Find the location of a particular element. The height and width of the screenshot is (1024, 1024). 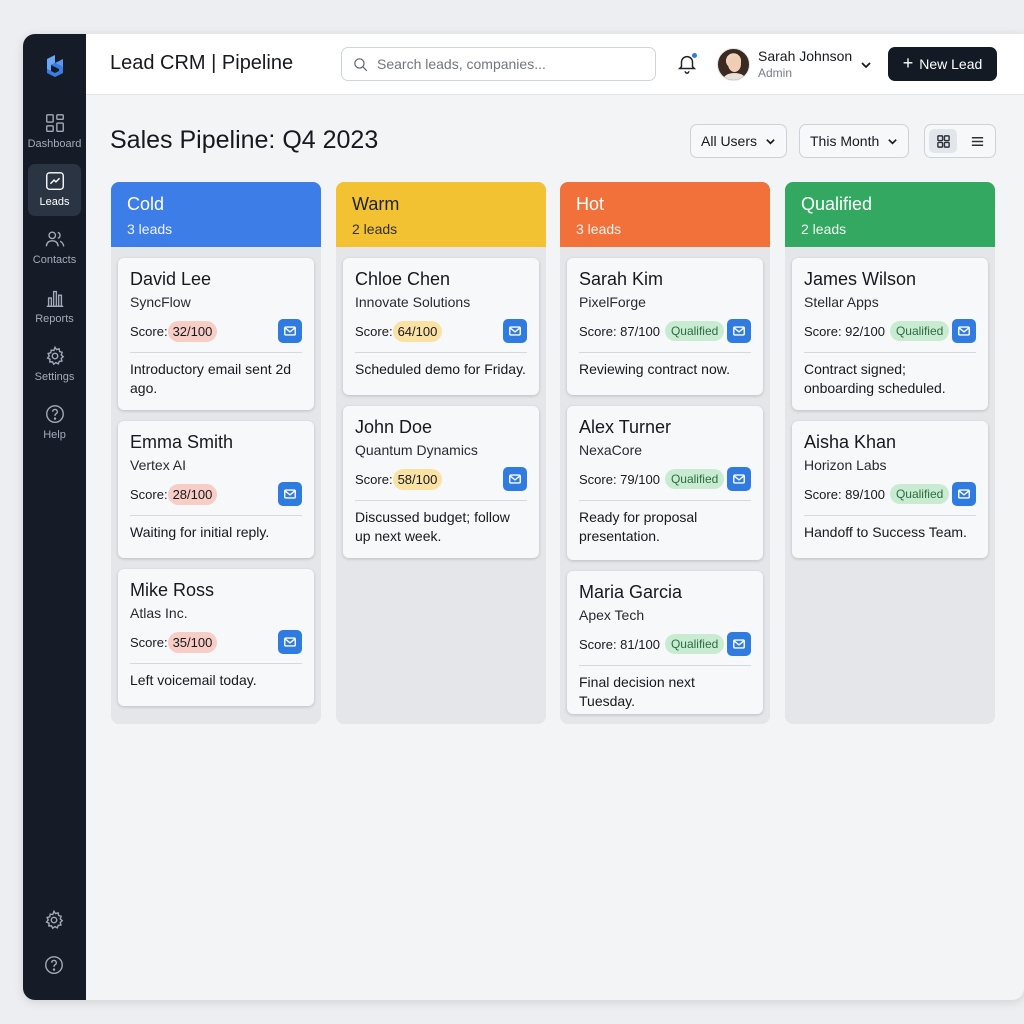

score-label: Score: 81/100 is located at coordinates (619, 644).